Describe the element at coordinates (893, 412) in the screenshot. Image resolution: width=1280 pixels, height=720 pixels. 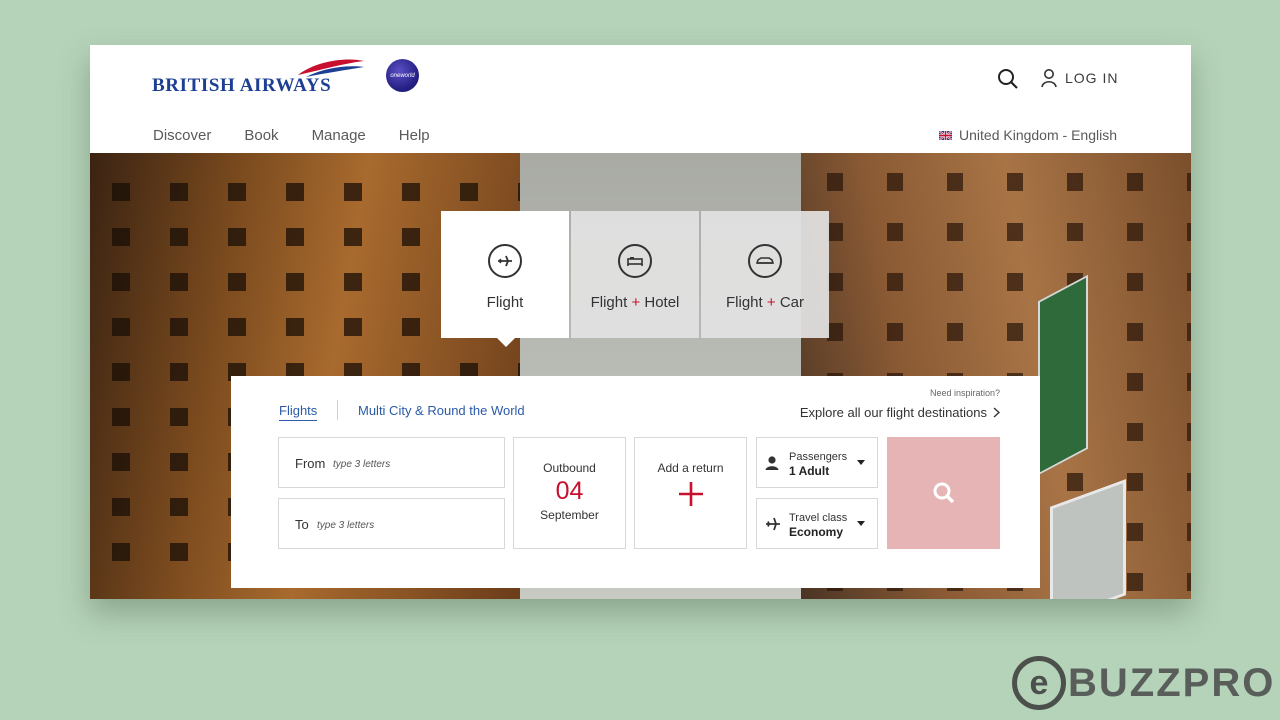
I see `explore-destinations-text: Explore all our flight destinations` at that location.